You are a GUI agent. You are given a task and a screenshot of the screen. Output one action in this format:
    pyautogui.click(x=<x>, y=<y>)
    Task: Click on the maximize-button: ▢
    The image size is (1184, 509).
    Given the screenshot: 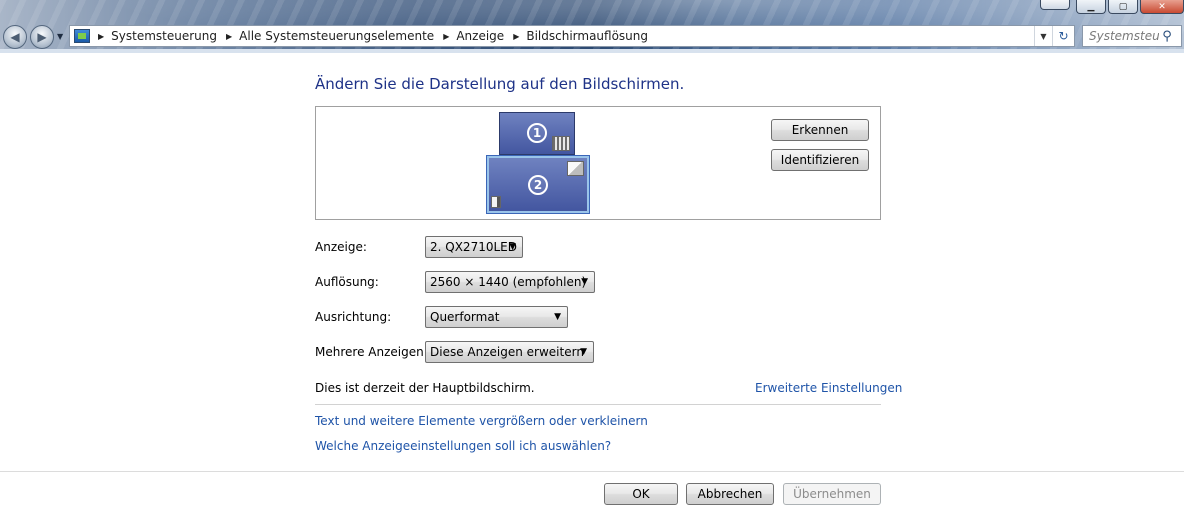 What is the action you would take?
    pyautogui.click(x=1123, y=7)
    